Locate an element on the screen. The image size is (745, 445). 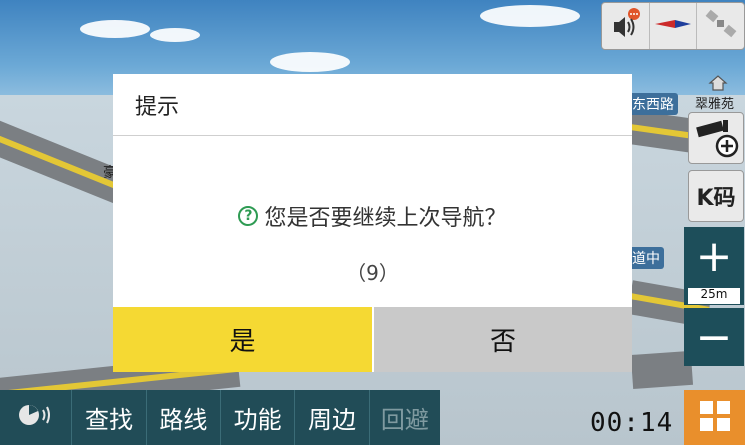
function-button: 功能 is located at coordinates (258, 417).